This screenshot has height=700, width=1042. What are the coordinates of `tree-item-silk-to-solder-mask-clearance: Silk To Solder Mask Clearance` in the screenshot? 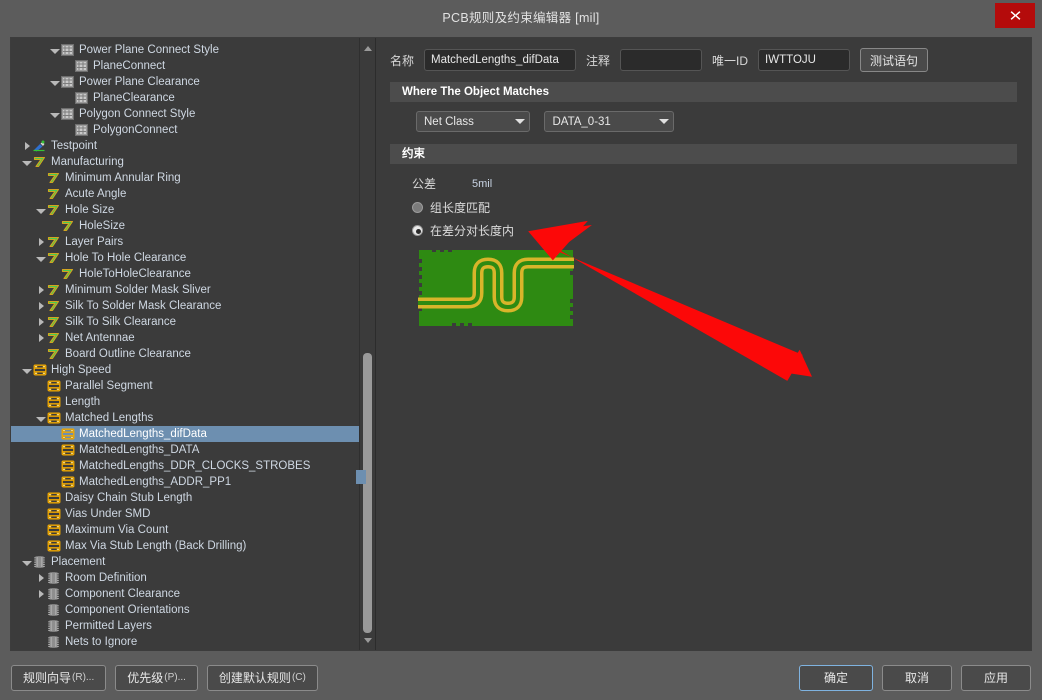 It's located at (185, 306).